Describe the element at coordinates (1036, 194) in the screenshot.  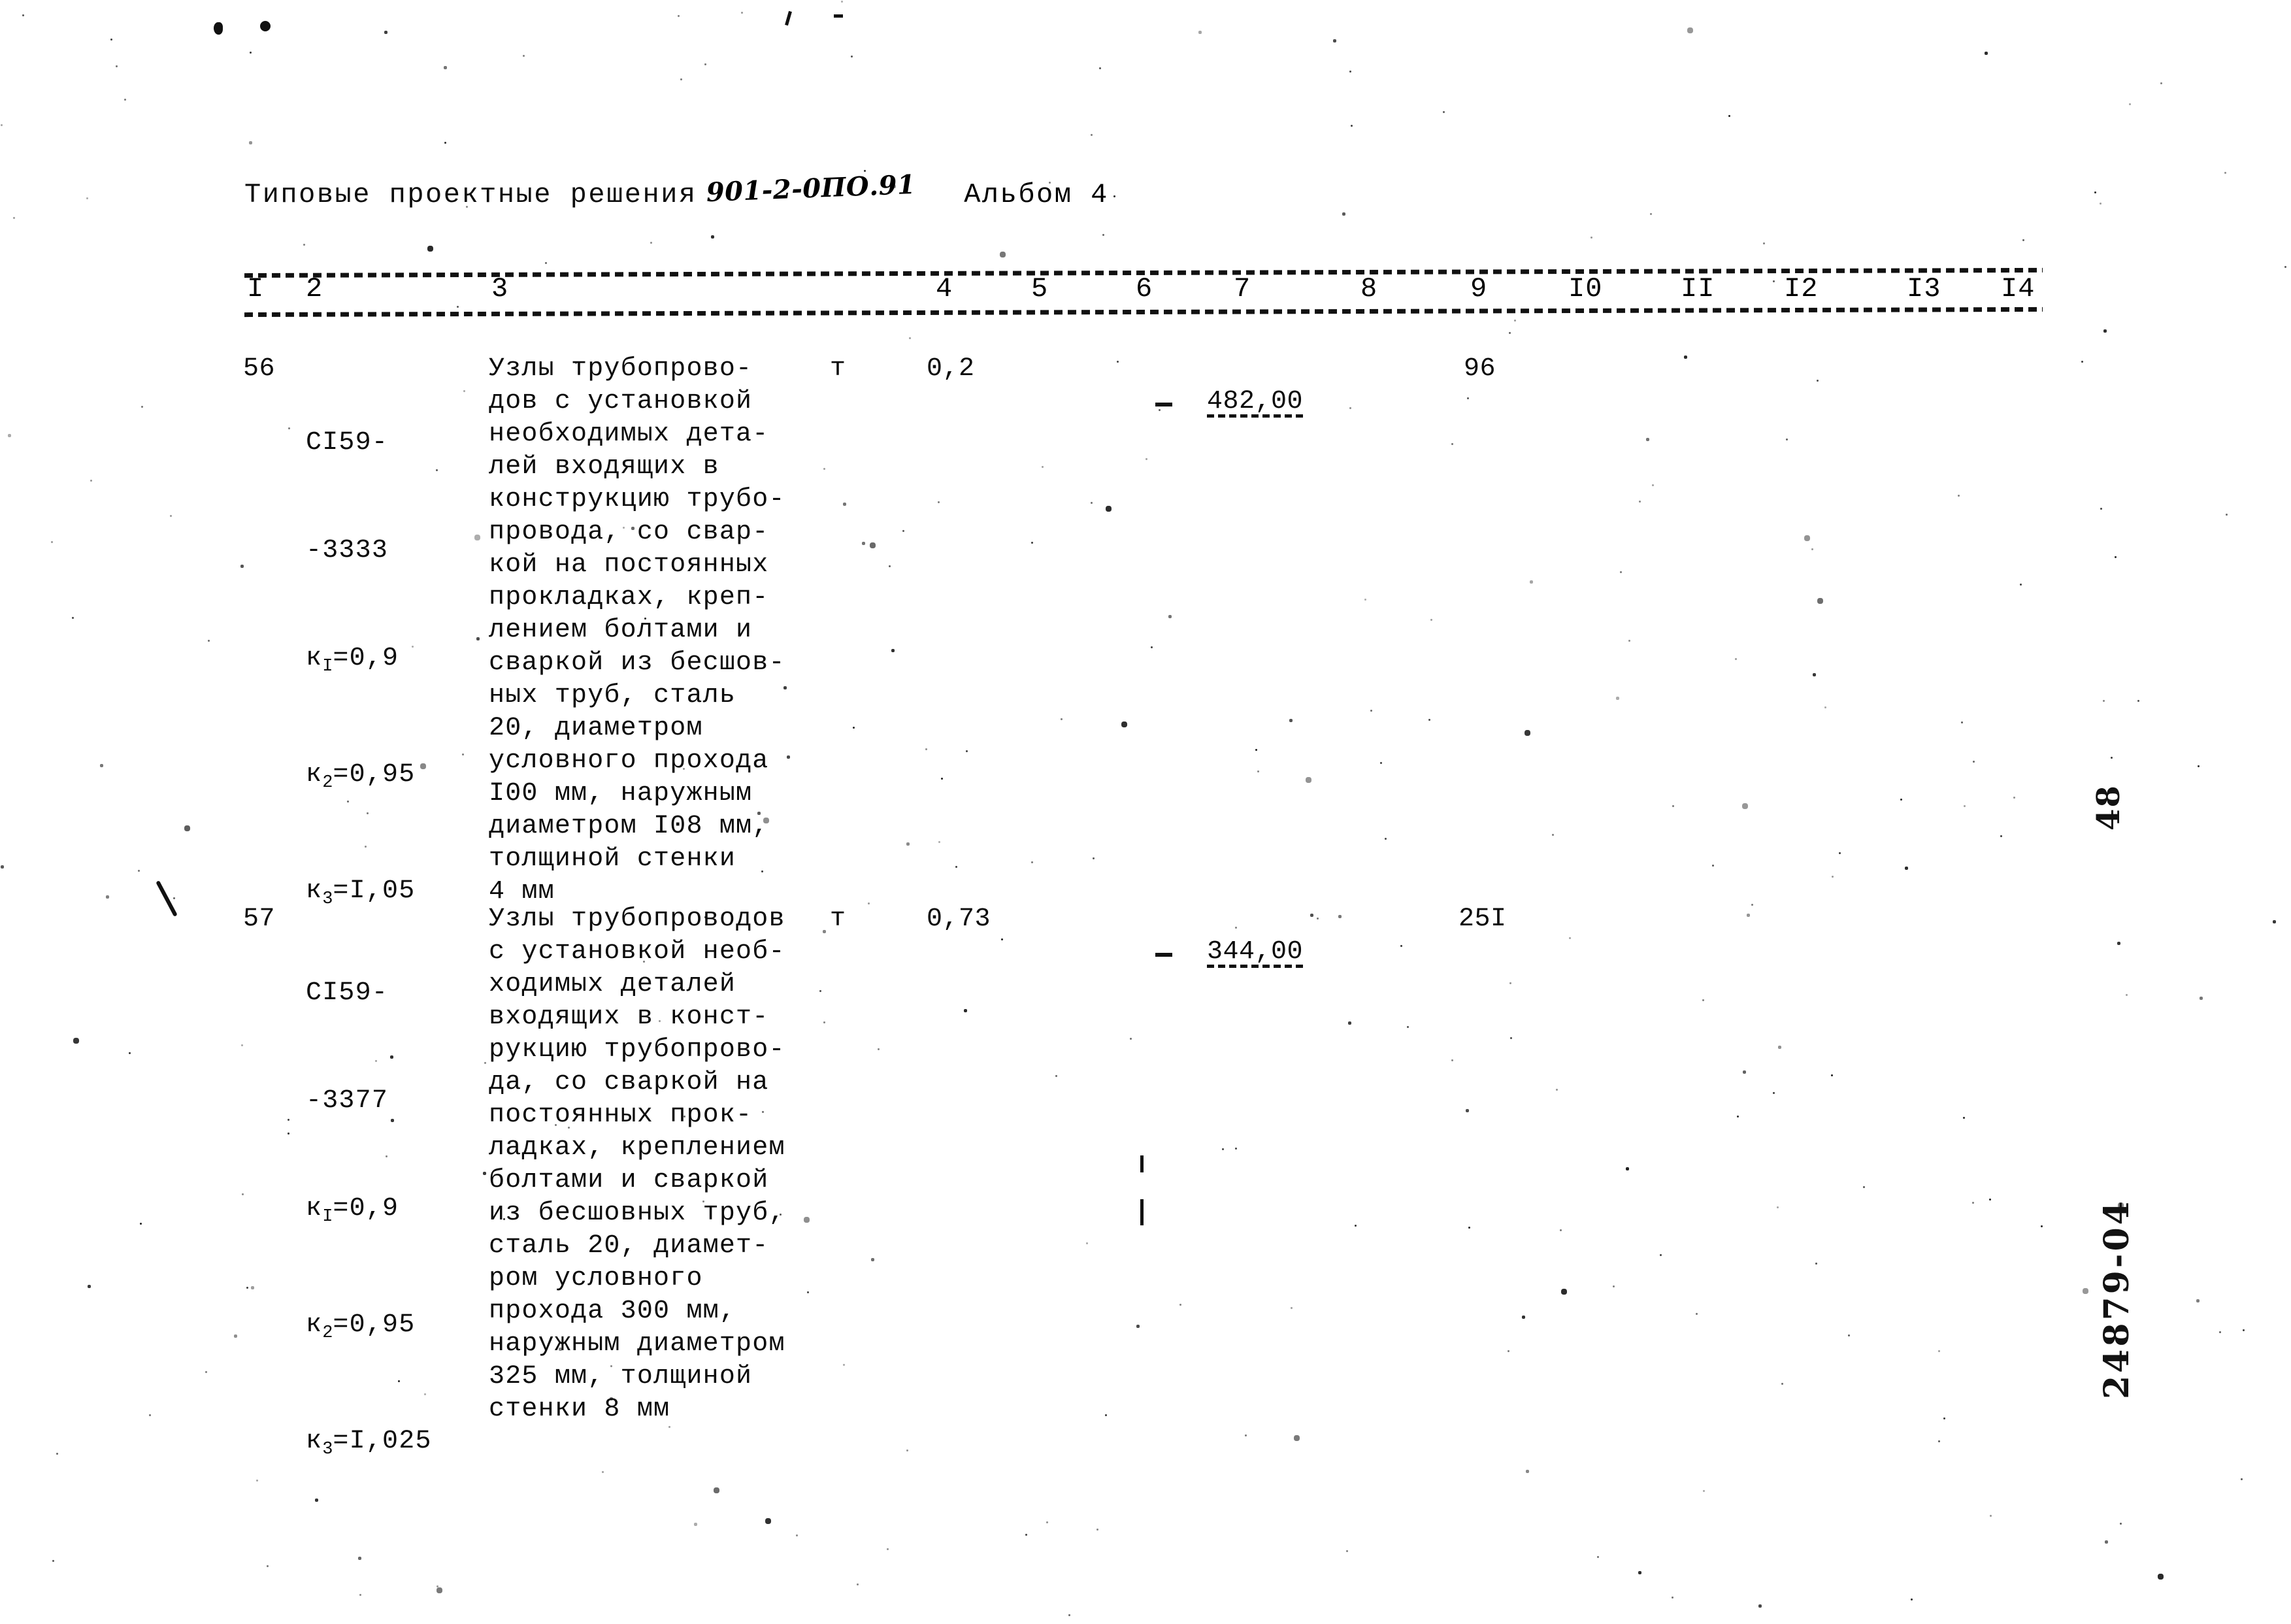
I see `album-label: Альбом 4` at that location.